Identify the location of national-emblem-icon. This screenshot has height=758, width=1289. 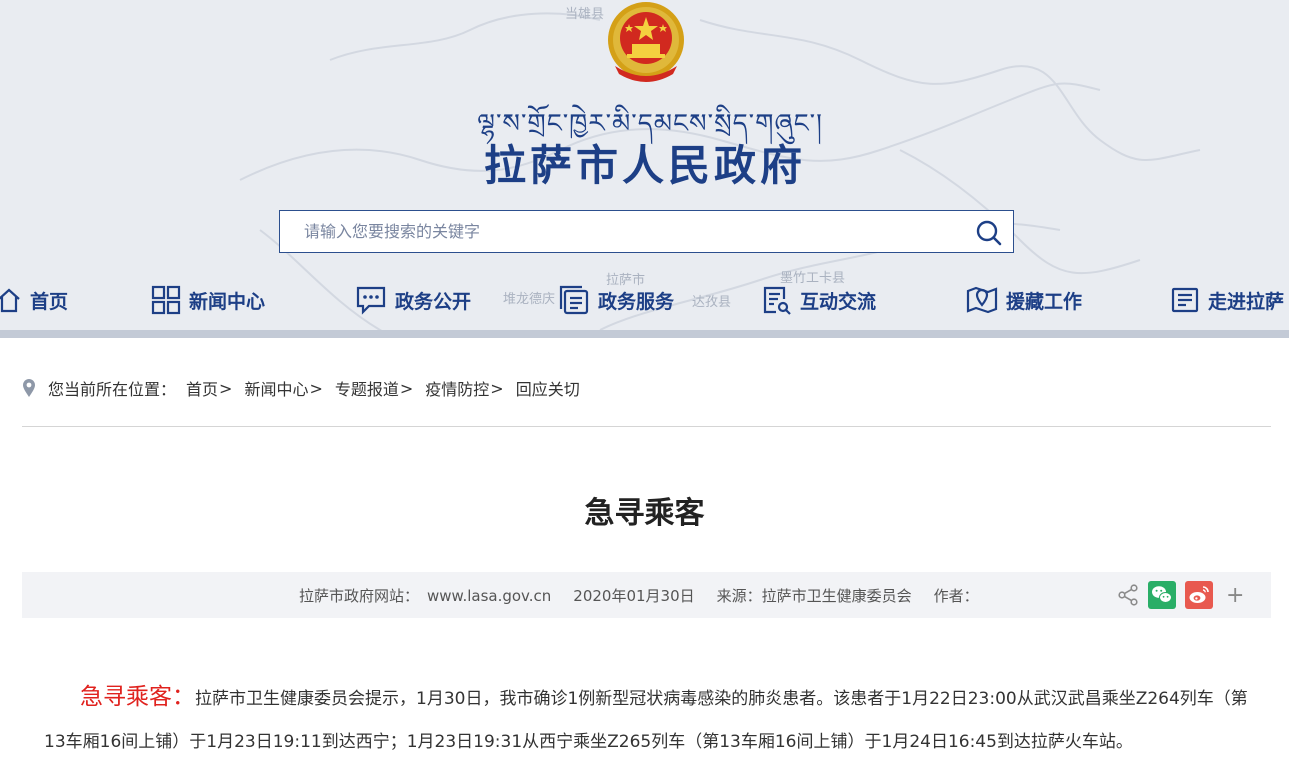
(646, 42).